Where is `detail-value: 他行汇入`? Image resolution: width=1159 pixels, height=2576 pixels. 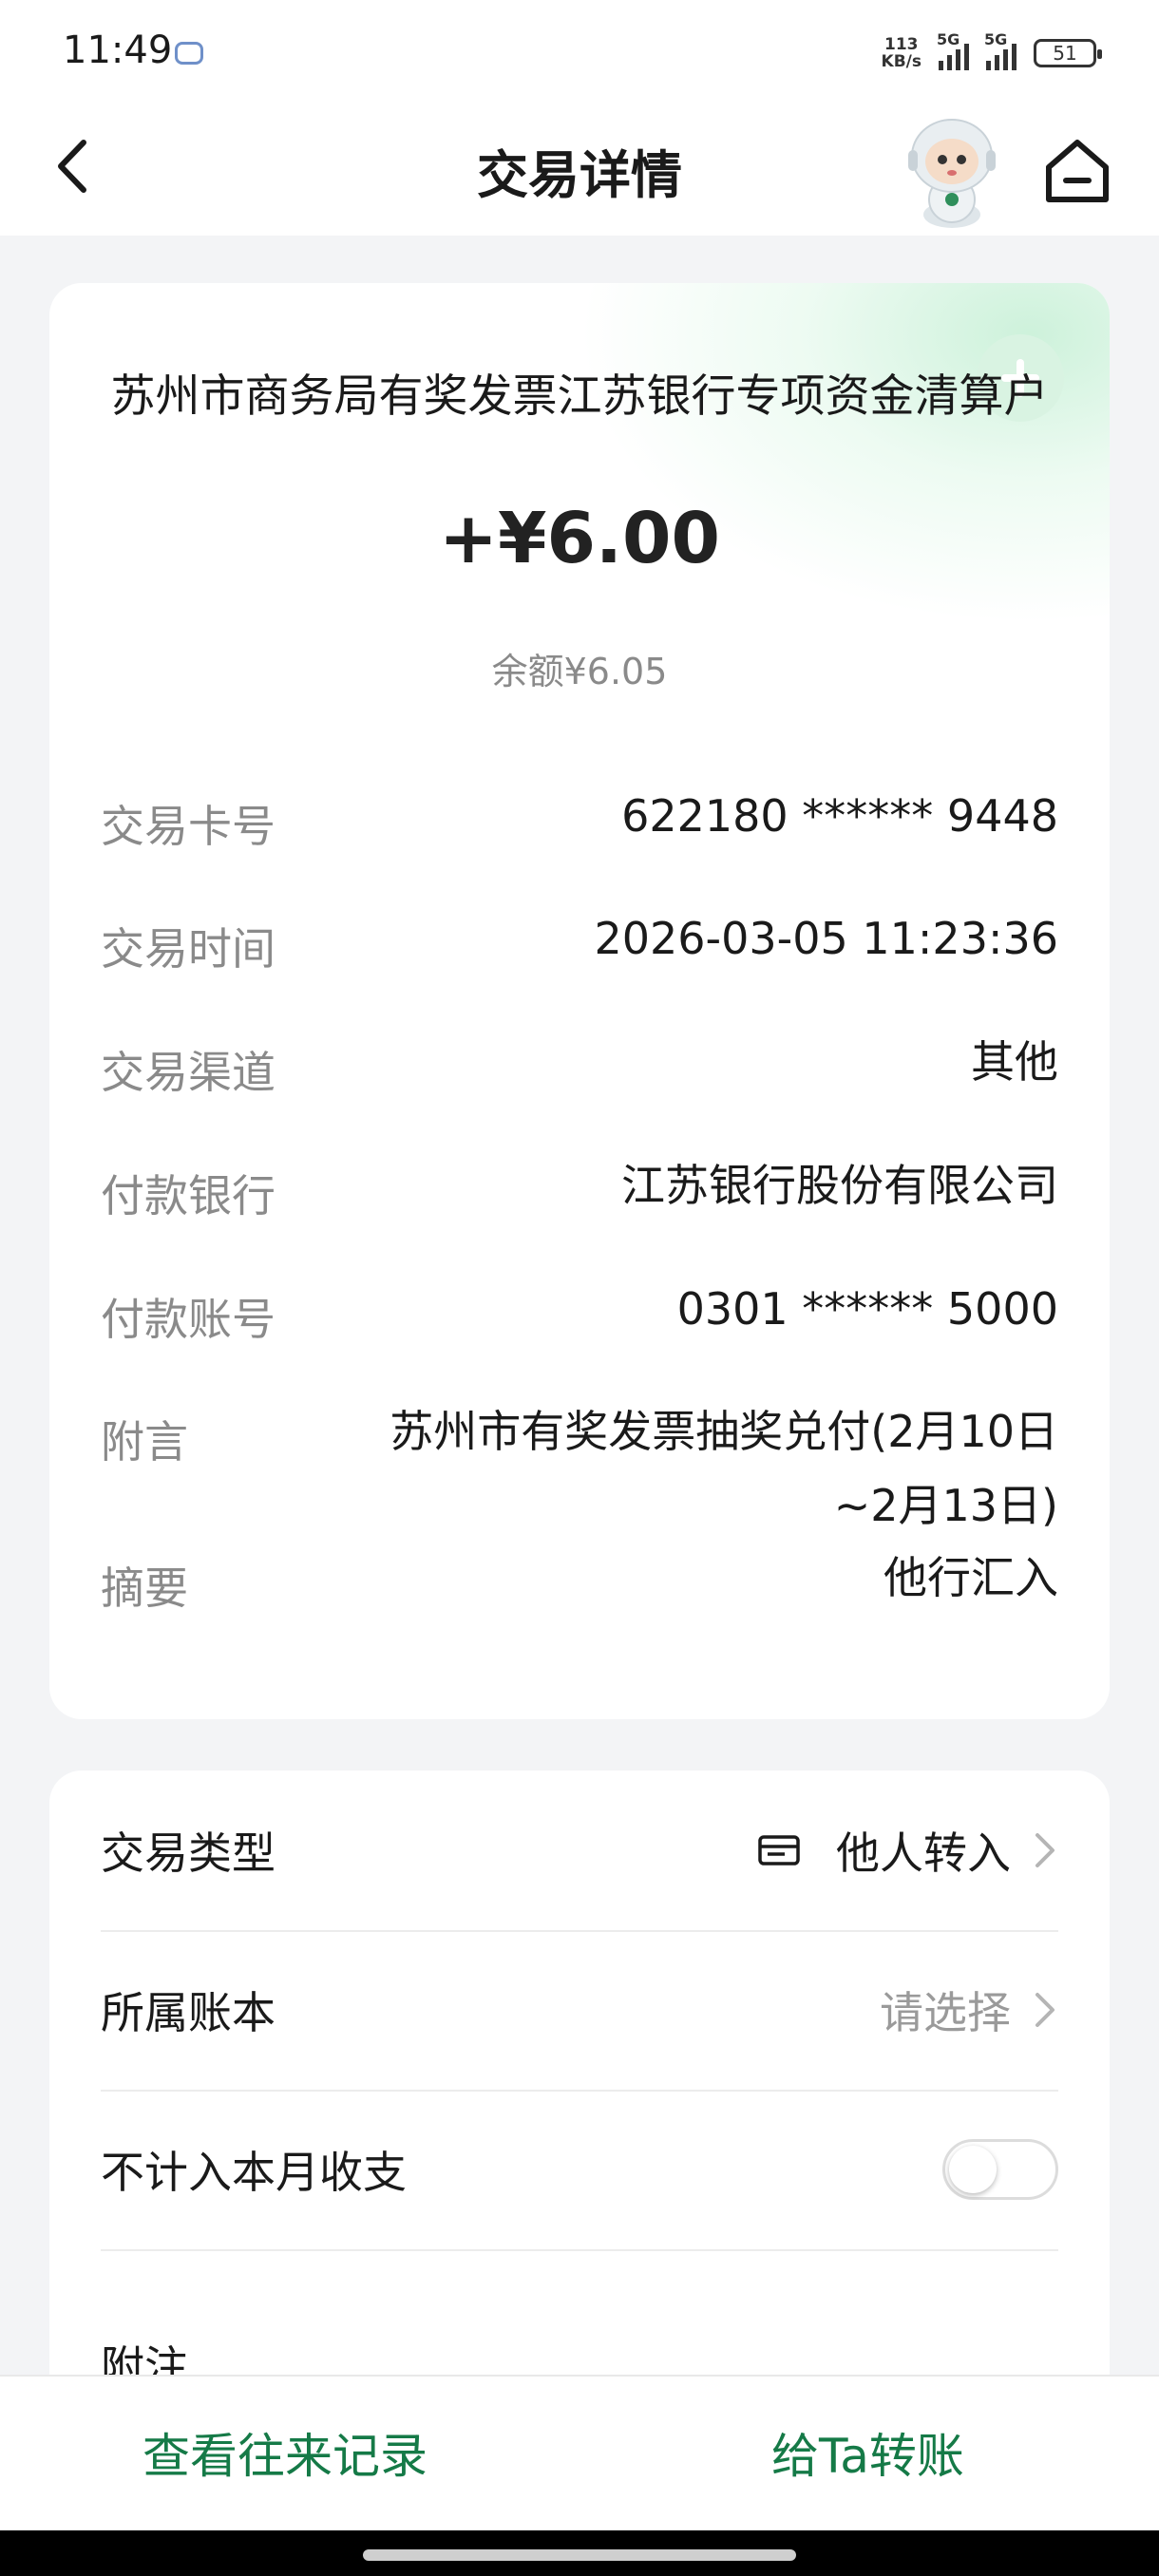 detail-value: 他行汇入 is located at coordinates (971, 1577).